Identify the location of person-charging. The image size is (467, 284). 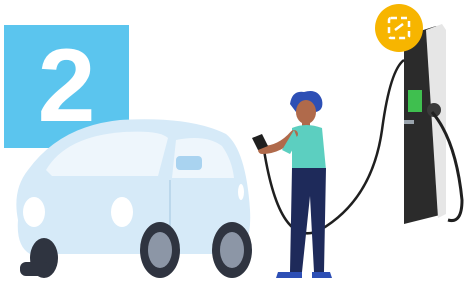
(292, 184).